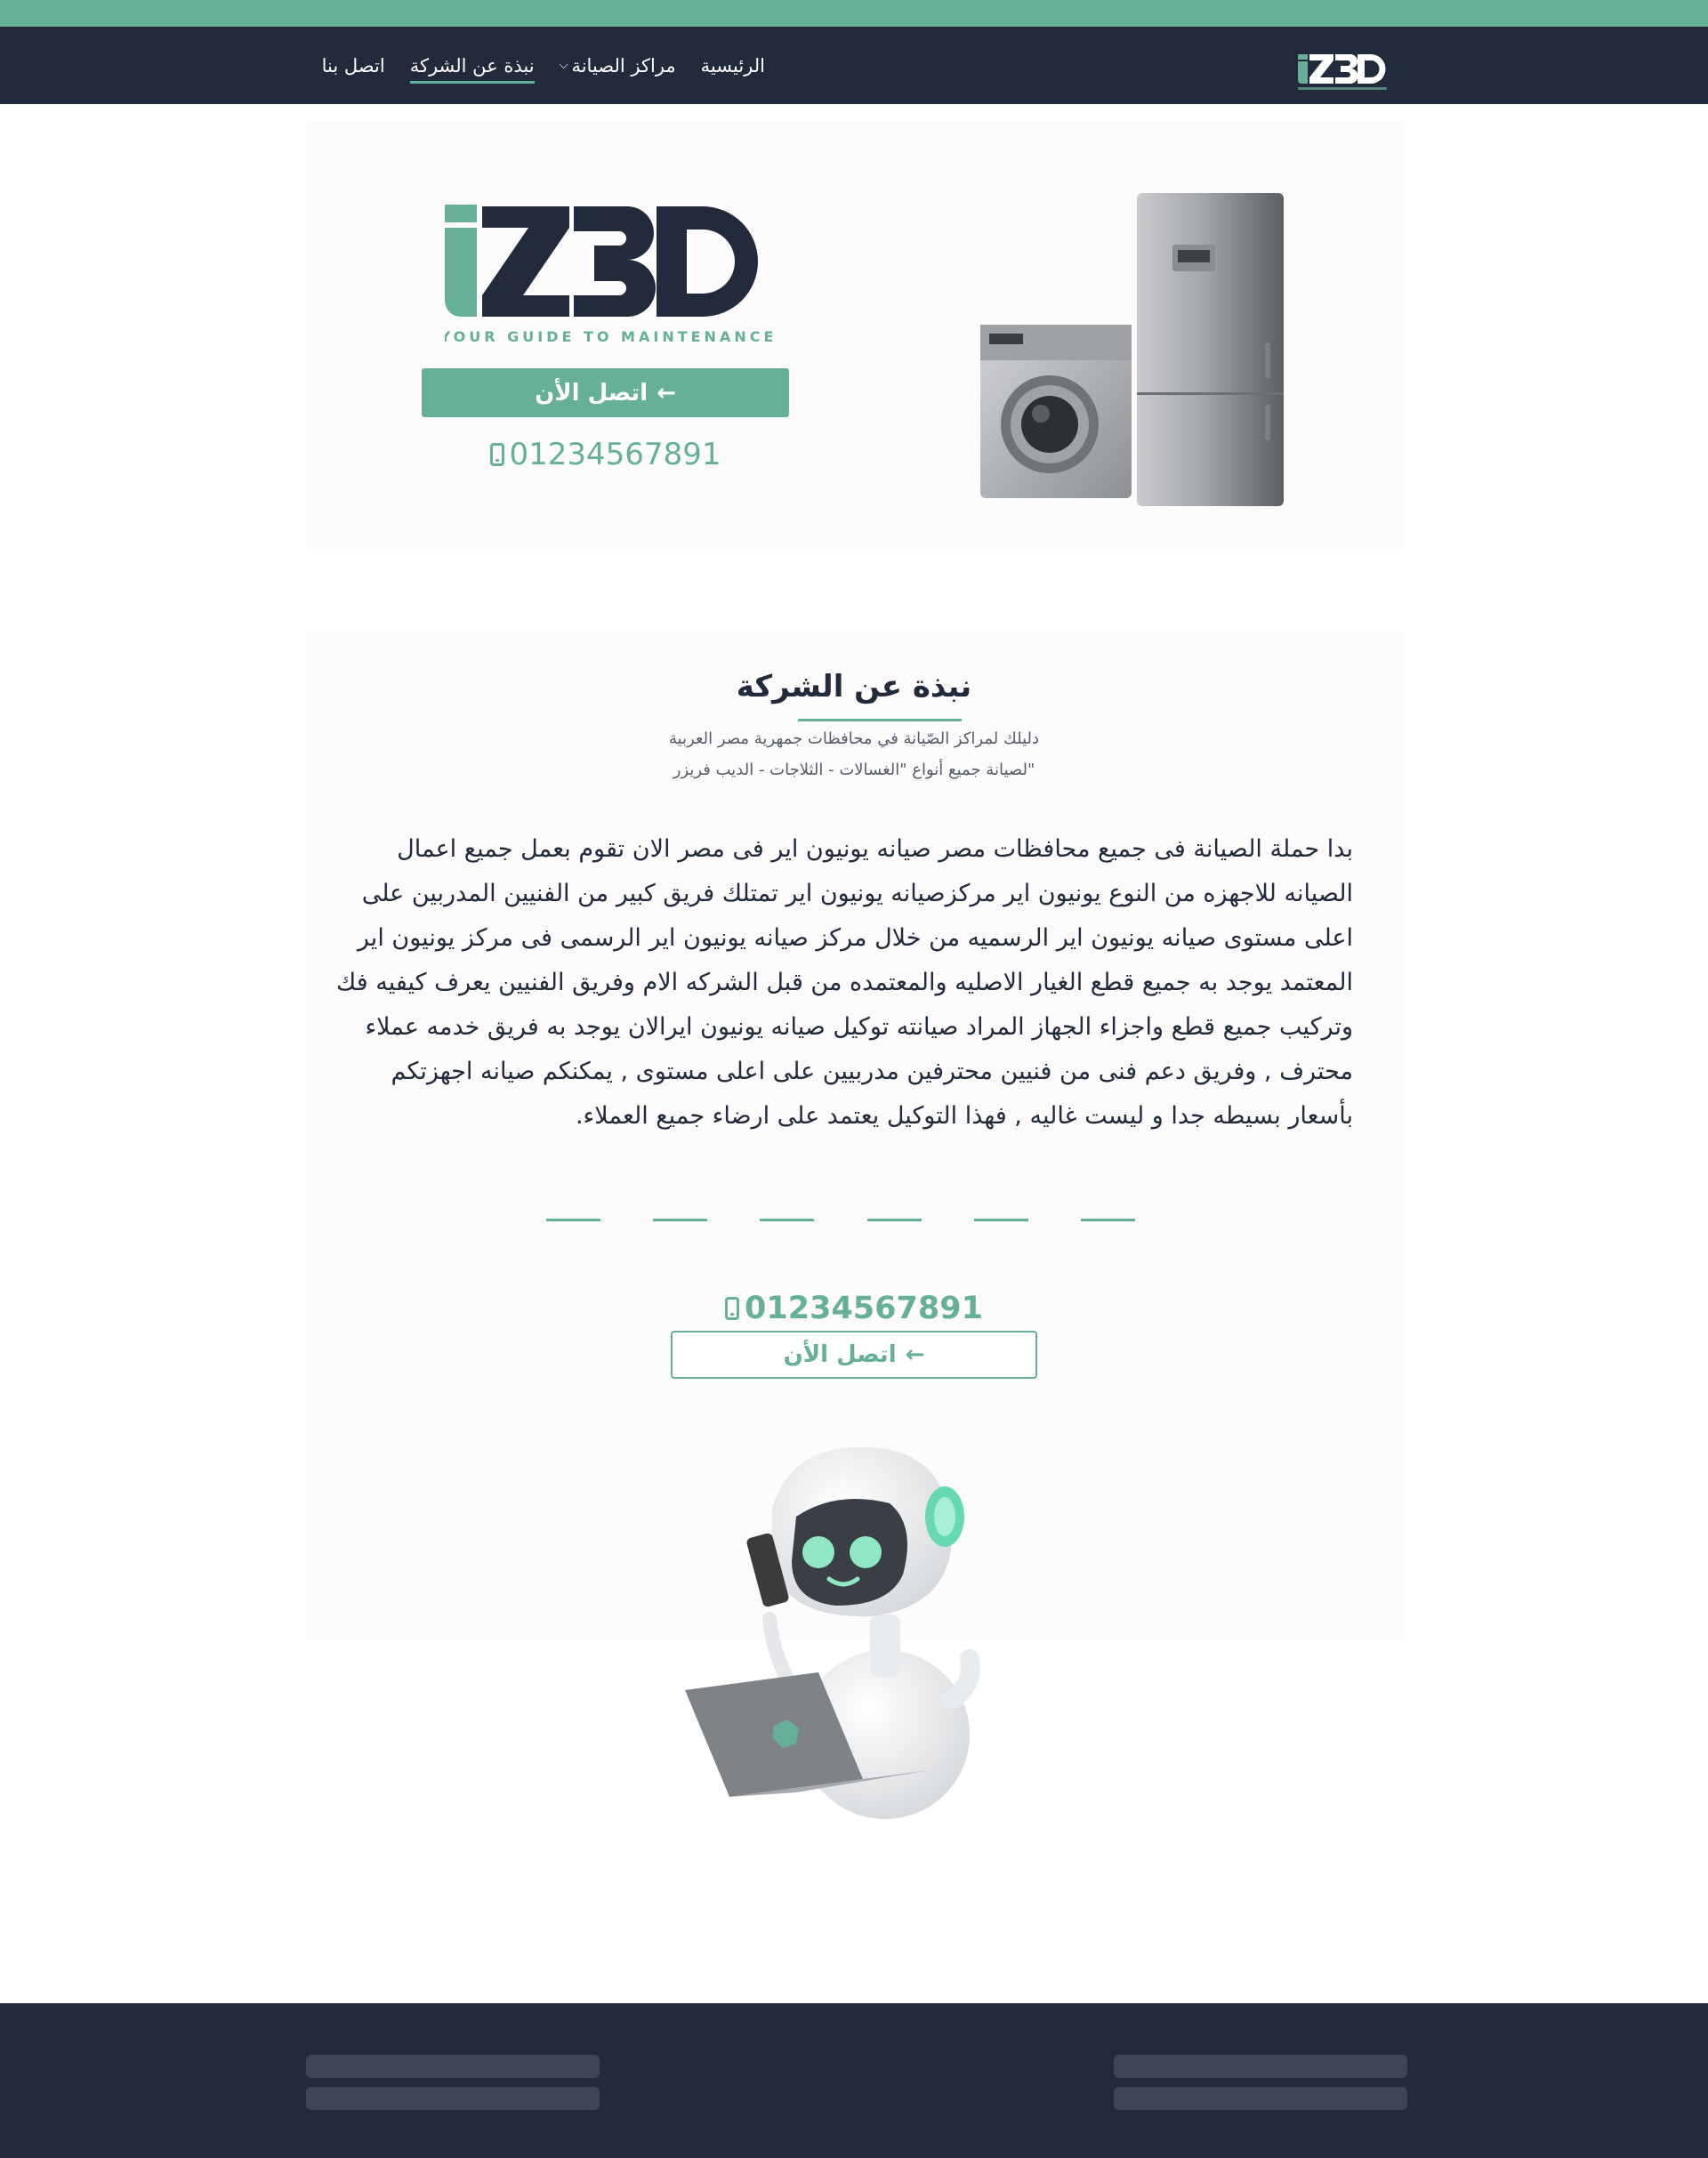 The width and height of the screenshot is (1708, 2158). What do you see at coordinates (615, 454) in the screenshot?
I see `hero-phone-number: 01234567891` at bounding box center [615, 454].